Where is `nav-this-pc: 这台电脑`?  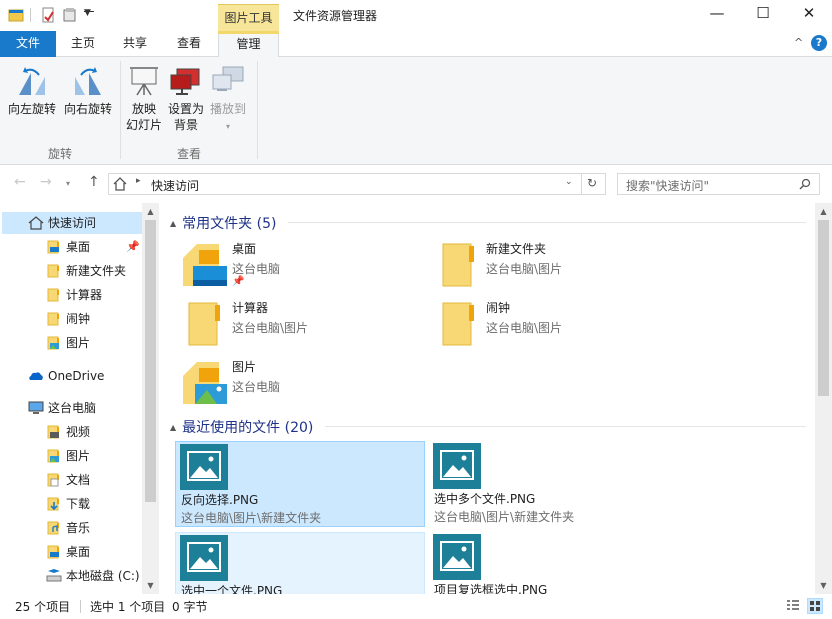
nav-this-pc: 这台电脑 is located at coordinates (72, 408).